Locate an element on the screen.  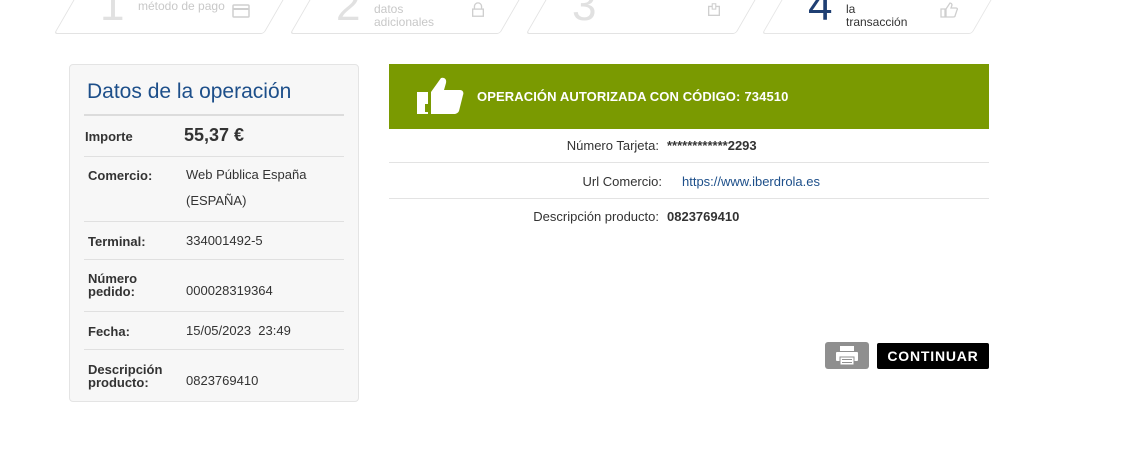
authorization-message: OPERACIÓN AUTORIZADA CON CÓDIGO: 734510 is located at coordinates (632, 96).